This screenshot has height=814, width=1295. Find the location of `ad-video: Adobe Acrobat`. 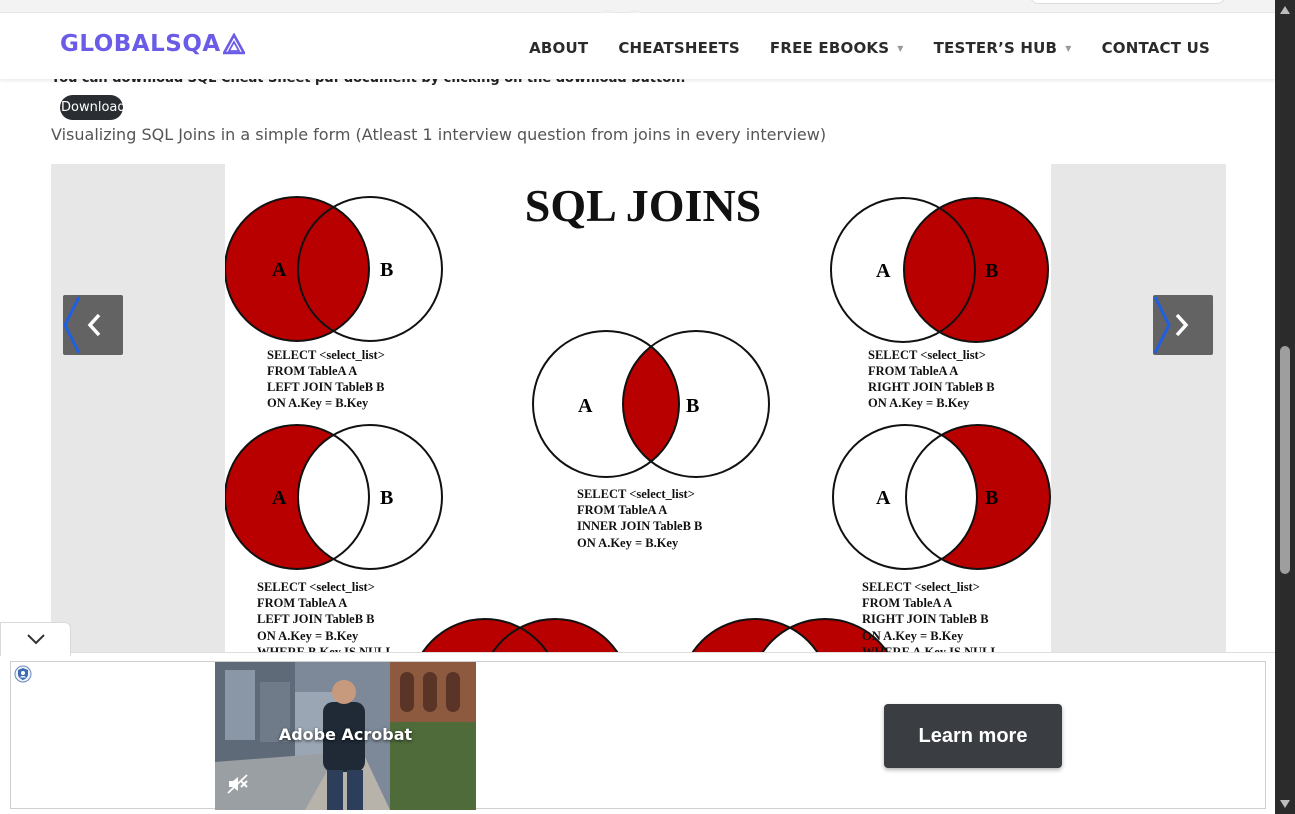

ad-video: Adobe Acrobat is located at coordinates (345, 736).